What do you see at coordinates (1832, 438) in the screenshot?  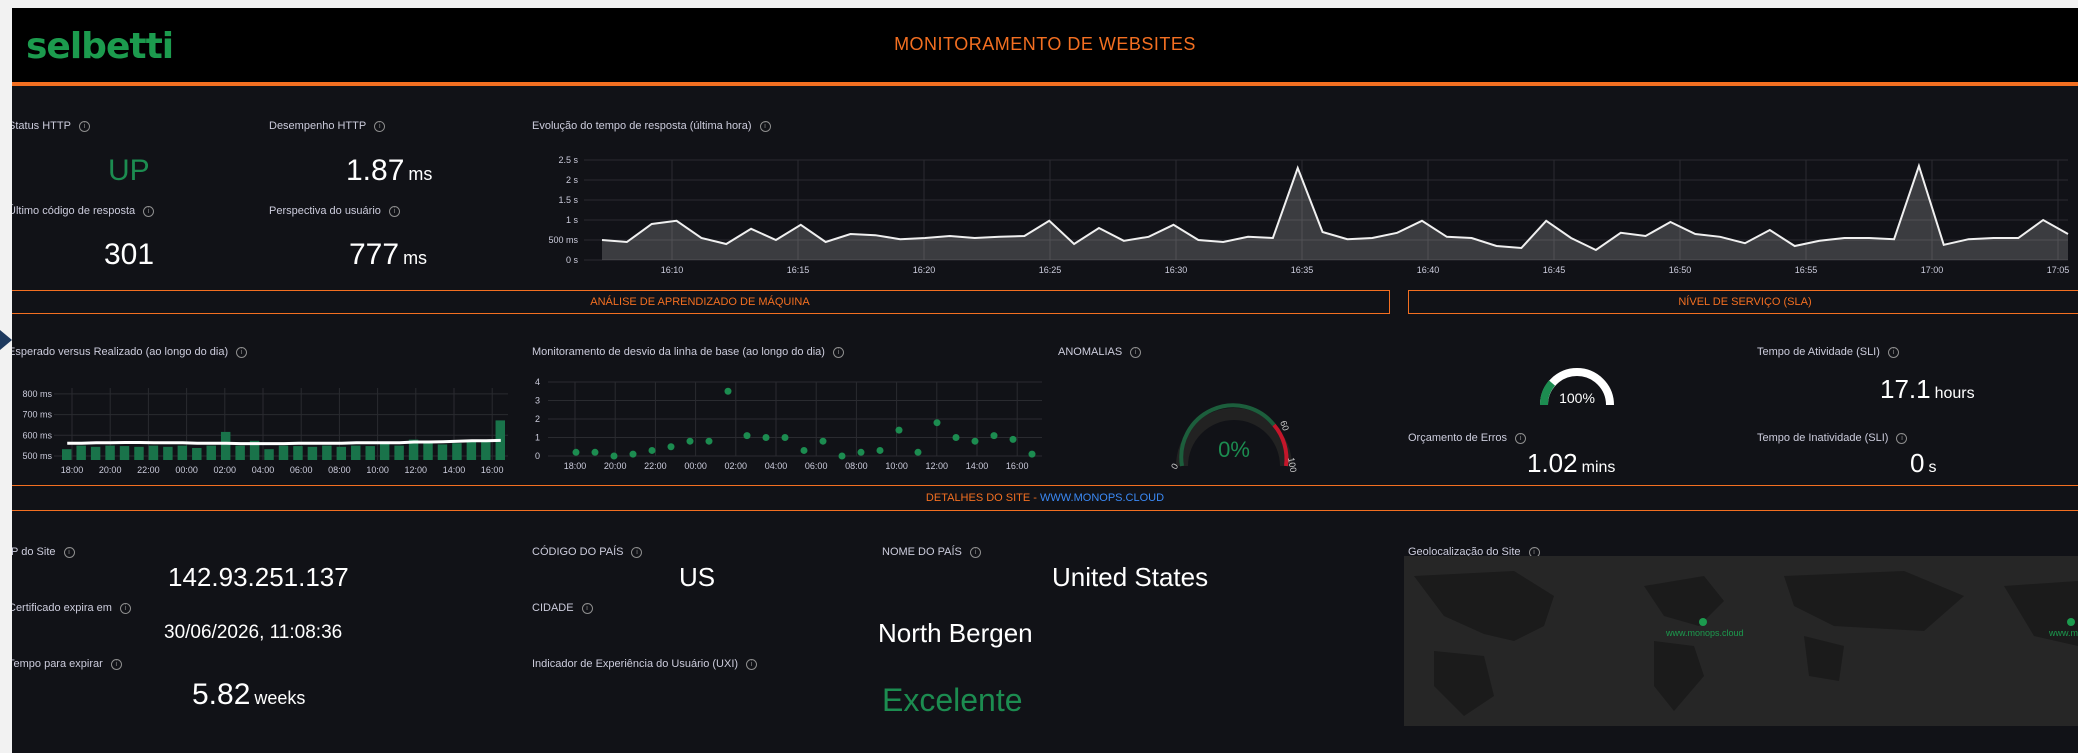 I see `downtime-label: Tempo de Inatividade (SLI) i` at bounding box center [1832, 438].